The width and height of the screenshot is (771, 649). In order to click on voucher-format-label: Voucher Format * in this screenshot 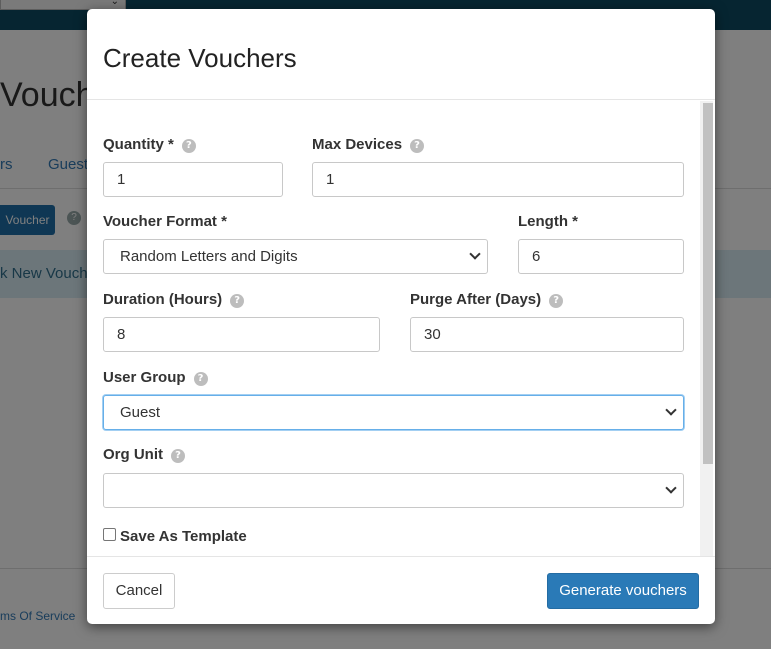, I will do `click(165, 221)`.